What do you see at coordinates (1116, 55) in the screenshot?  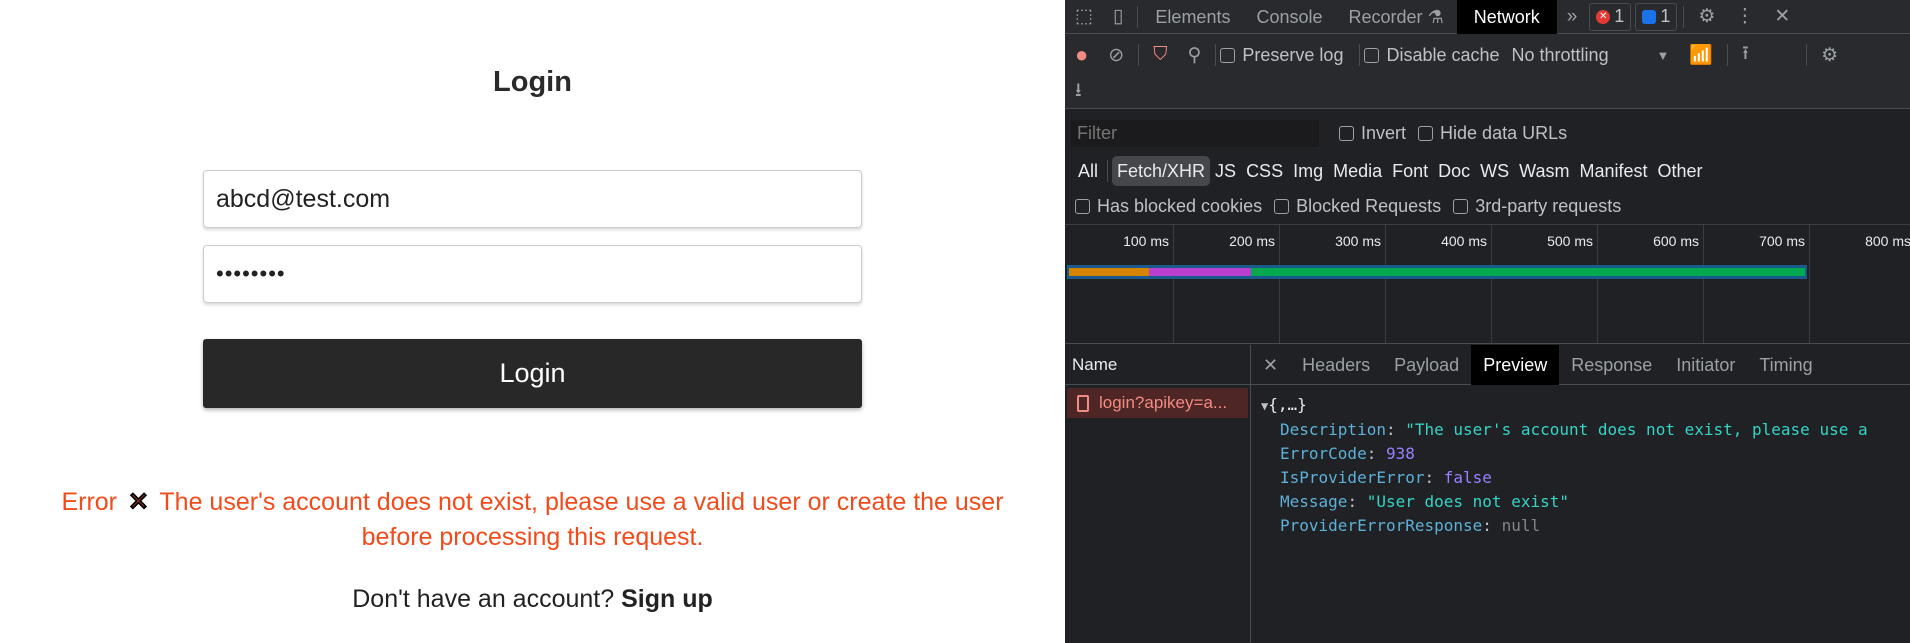 I see `clear-icon: ⊘` at bounding box center [1116, 55].